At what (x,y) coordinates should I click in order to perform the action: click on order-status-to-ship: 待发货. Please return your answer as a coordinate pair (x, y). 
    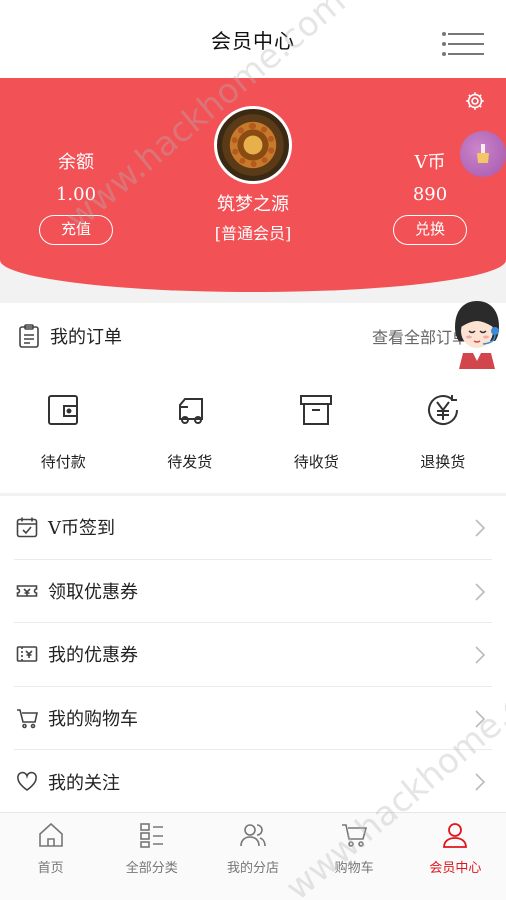
    Looking at the image, I should click on (190, 431).